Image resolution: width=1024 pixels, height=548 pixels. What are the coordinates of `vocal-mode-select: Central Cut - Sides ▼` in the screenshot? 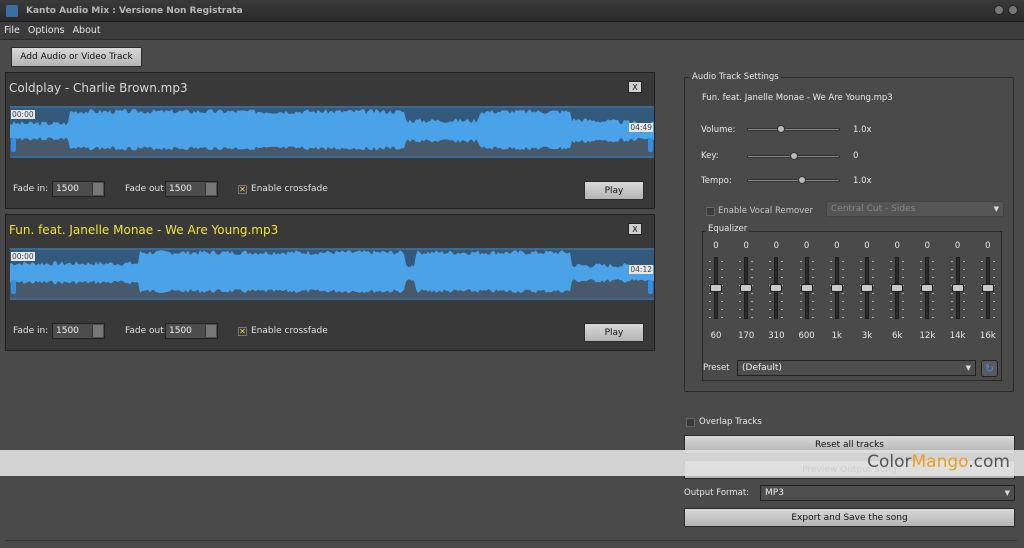 It's located at (915, 209).